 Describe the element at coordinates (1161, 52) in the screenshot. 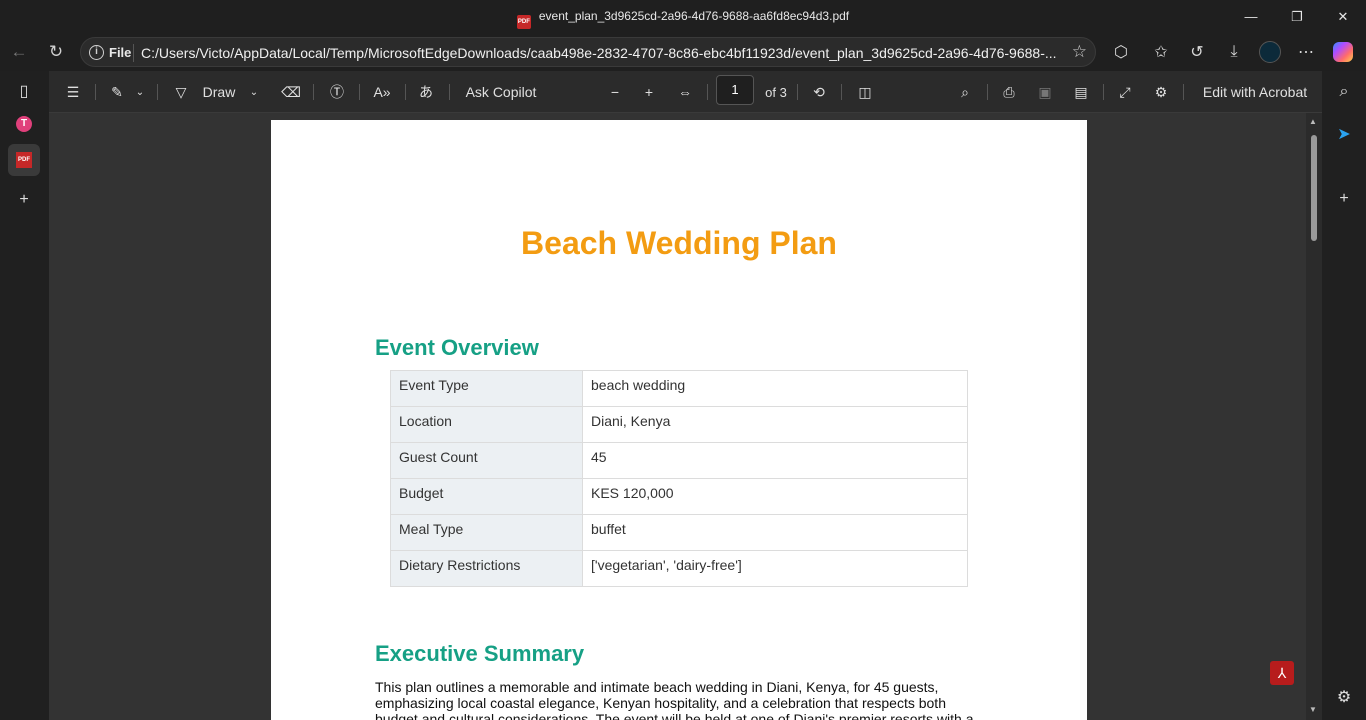

I see `favorites-icon: ✩` at that location.